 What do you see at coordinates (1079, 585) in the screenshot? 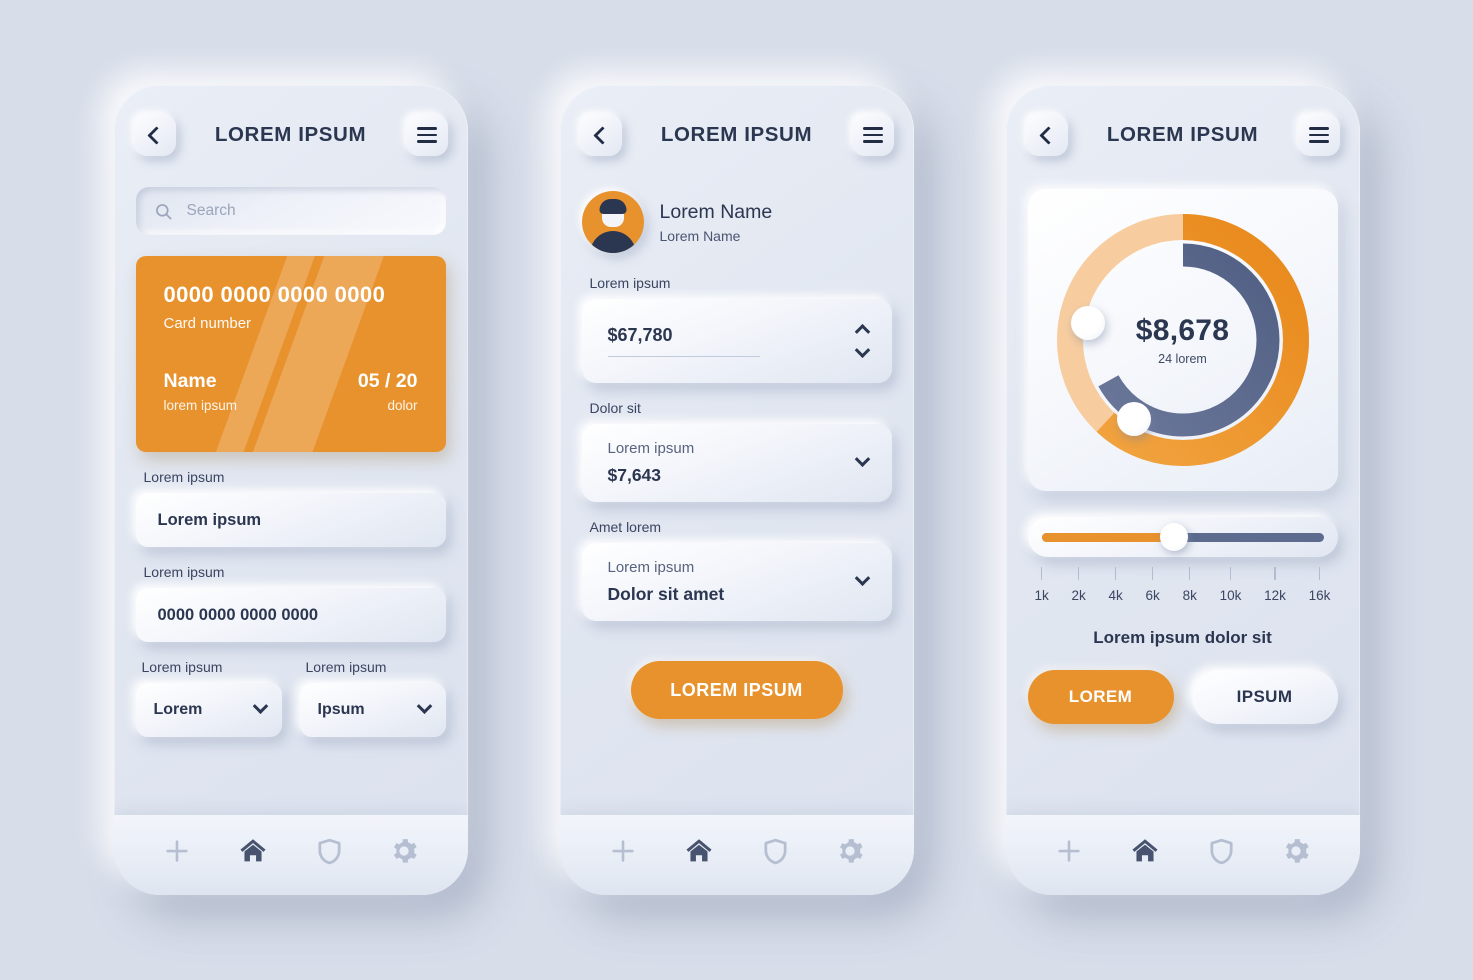
I see `tick: 2k` at bounding box center [1079, 585].